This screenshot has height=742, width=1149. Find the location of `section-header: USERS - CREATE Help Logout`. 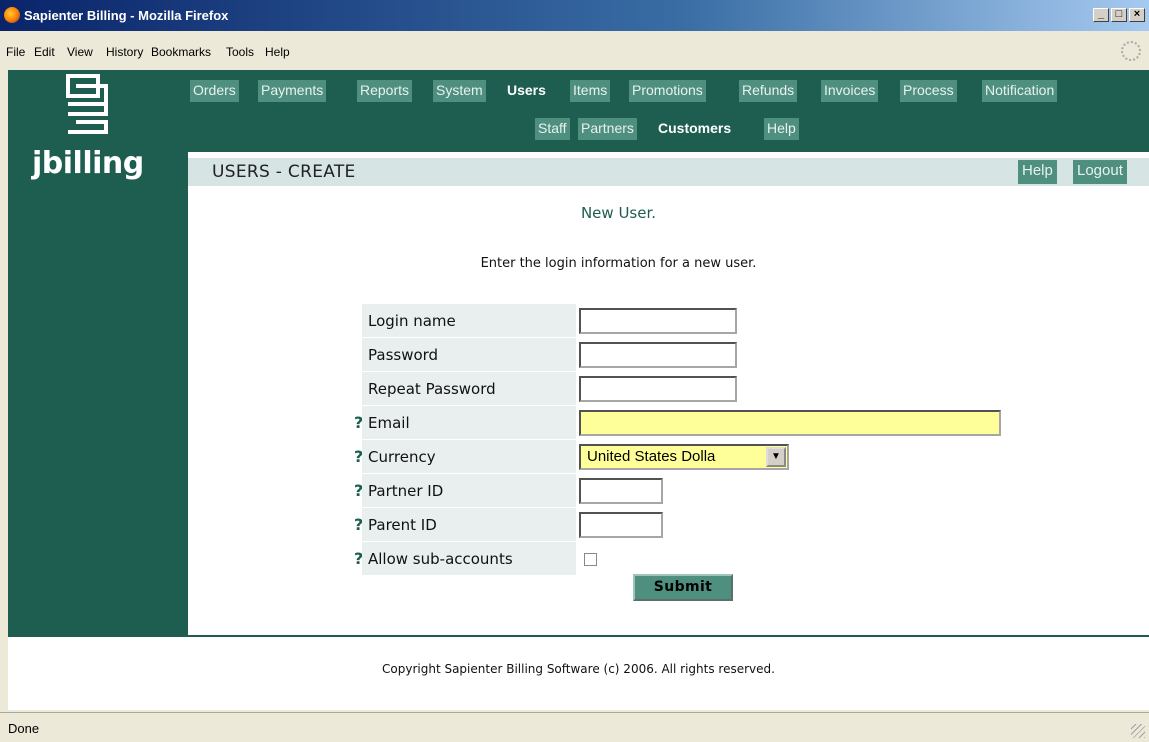

section-header: USERS - CREATE Help Logout is located at coordinates (668, 172).